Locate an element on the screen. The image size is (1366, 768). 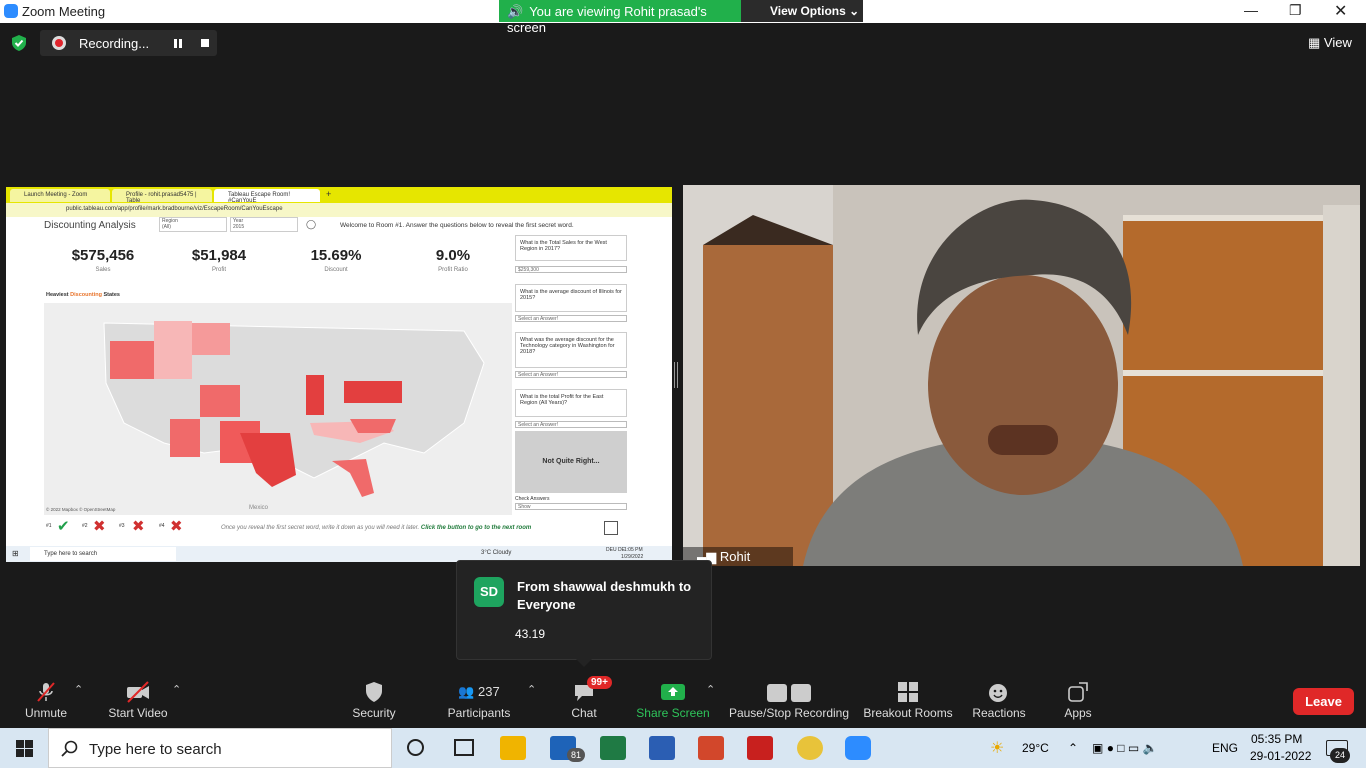
participants-button: 👥 237 Participants is located at coordinates (479, 700).